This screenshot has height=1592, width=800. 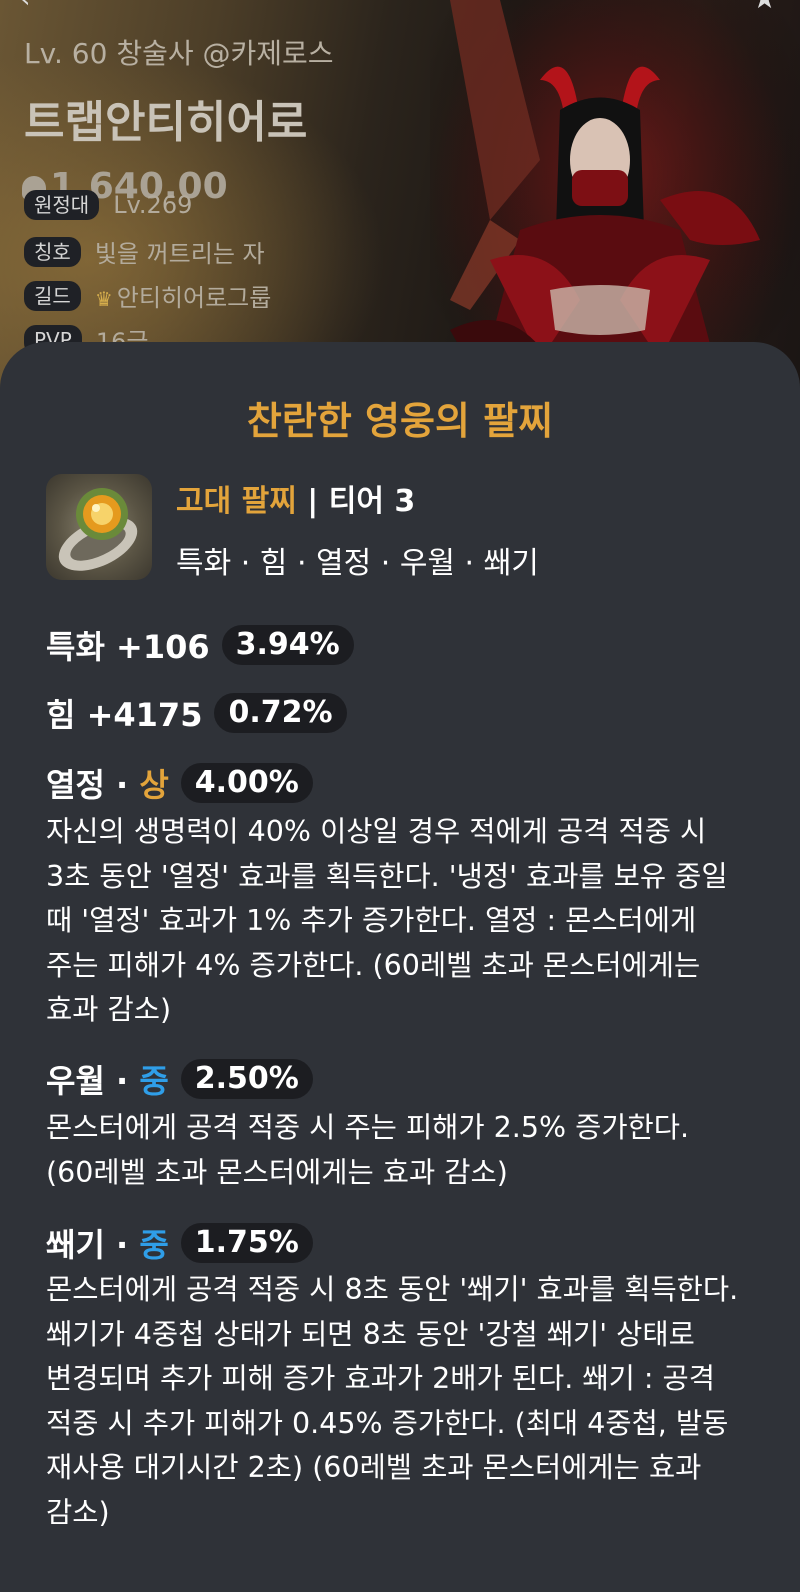 What do you see at coordinates (33, 6) in the screenshot?
I see `back-icon: ‹` at bounding box center [33, 6].